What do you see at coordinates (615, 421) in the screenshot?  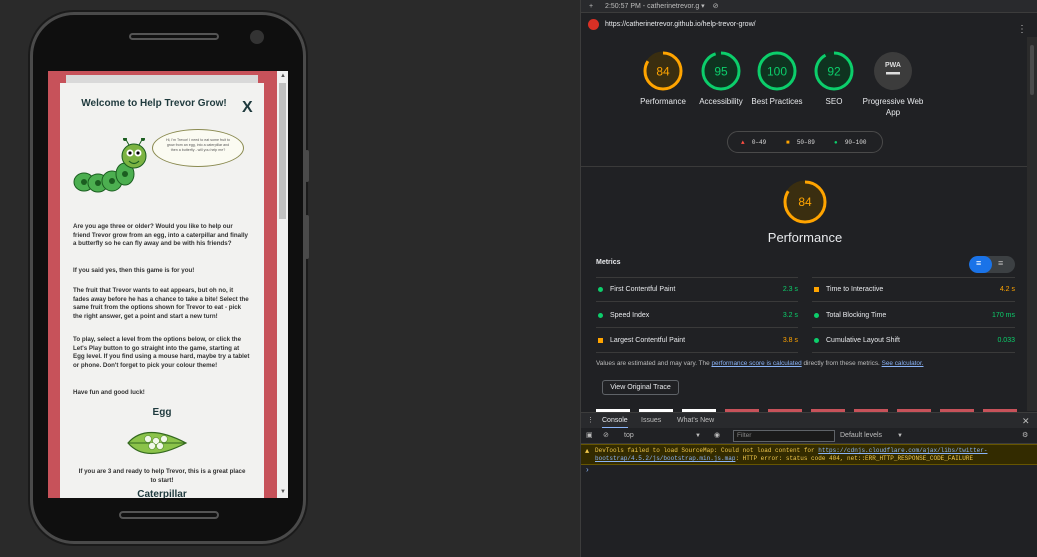 I see `tab-console: Console` at bounding box center [615, 421].